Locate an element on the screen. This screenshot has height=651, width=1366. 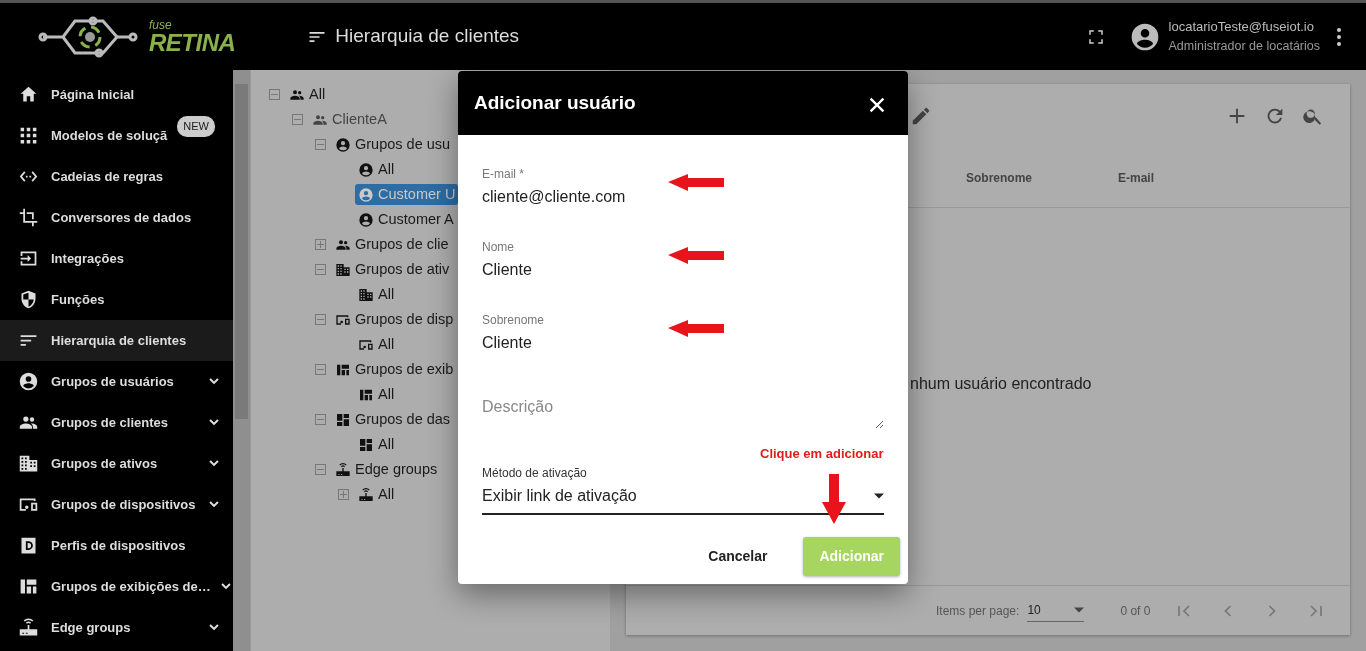
sidebar-item: Grupos de usuários is located at coordinates (116, 381).